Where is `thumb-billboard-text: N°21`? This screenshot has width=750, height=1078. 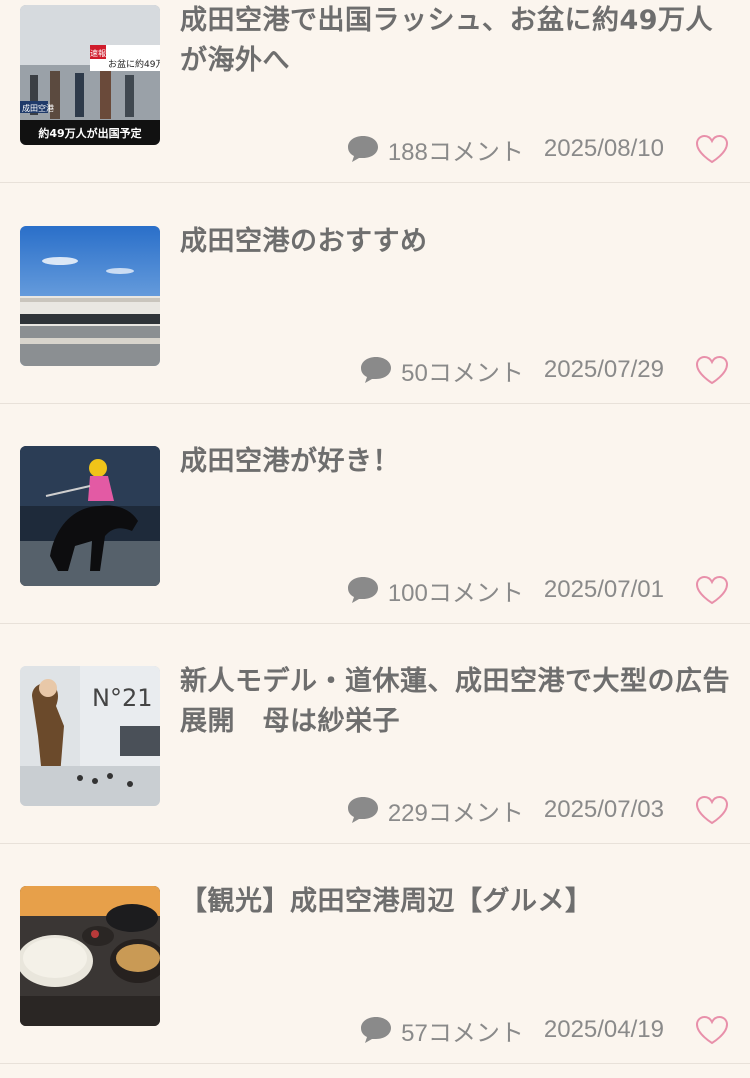 thumb-billboard-text: N°21 is located at coordinates (122, 698).